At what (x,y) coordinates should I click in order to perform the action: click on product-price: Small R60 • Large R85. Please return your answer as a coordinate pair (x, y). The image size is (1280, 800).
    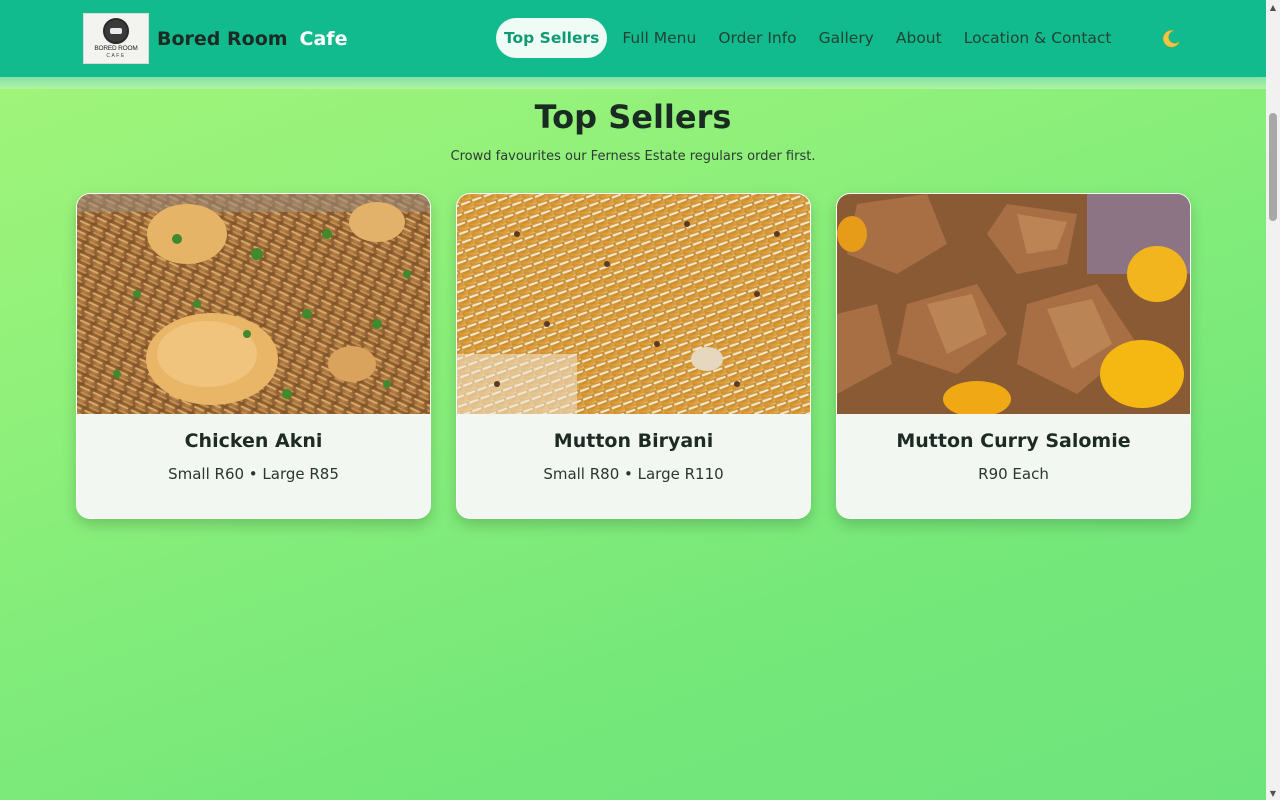
    Looking at the image, I should click on (253, 474).